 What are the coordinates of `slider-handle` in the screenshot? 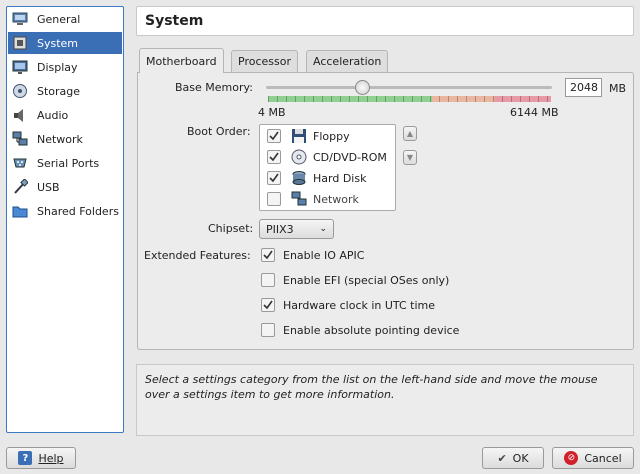 It's located at (363, 87).